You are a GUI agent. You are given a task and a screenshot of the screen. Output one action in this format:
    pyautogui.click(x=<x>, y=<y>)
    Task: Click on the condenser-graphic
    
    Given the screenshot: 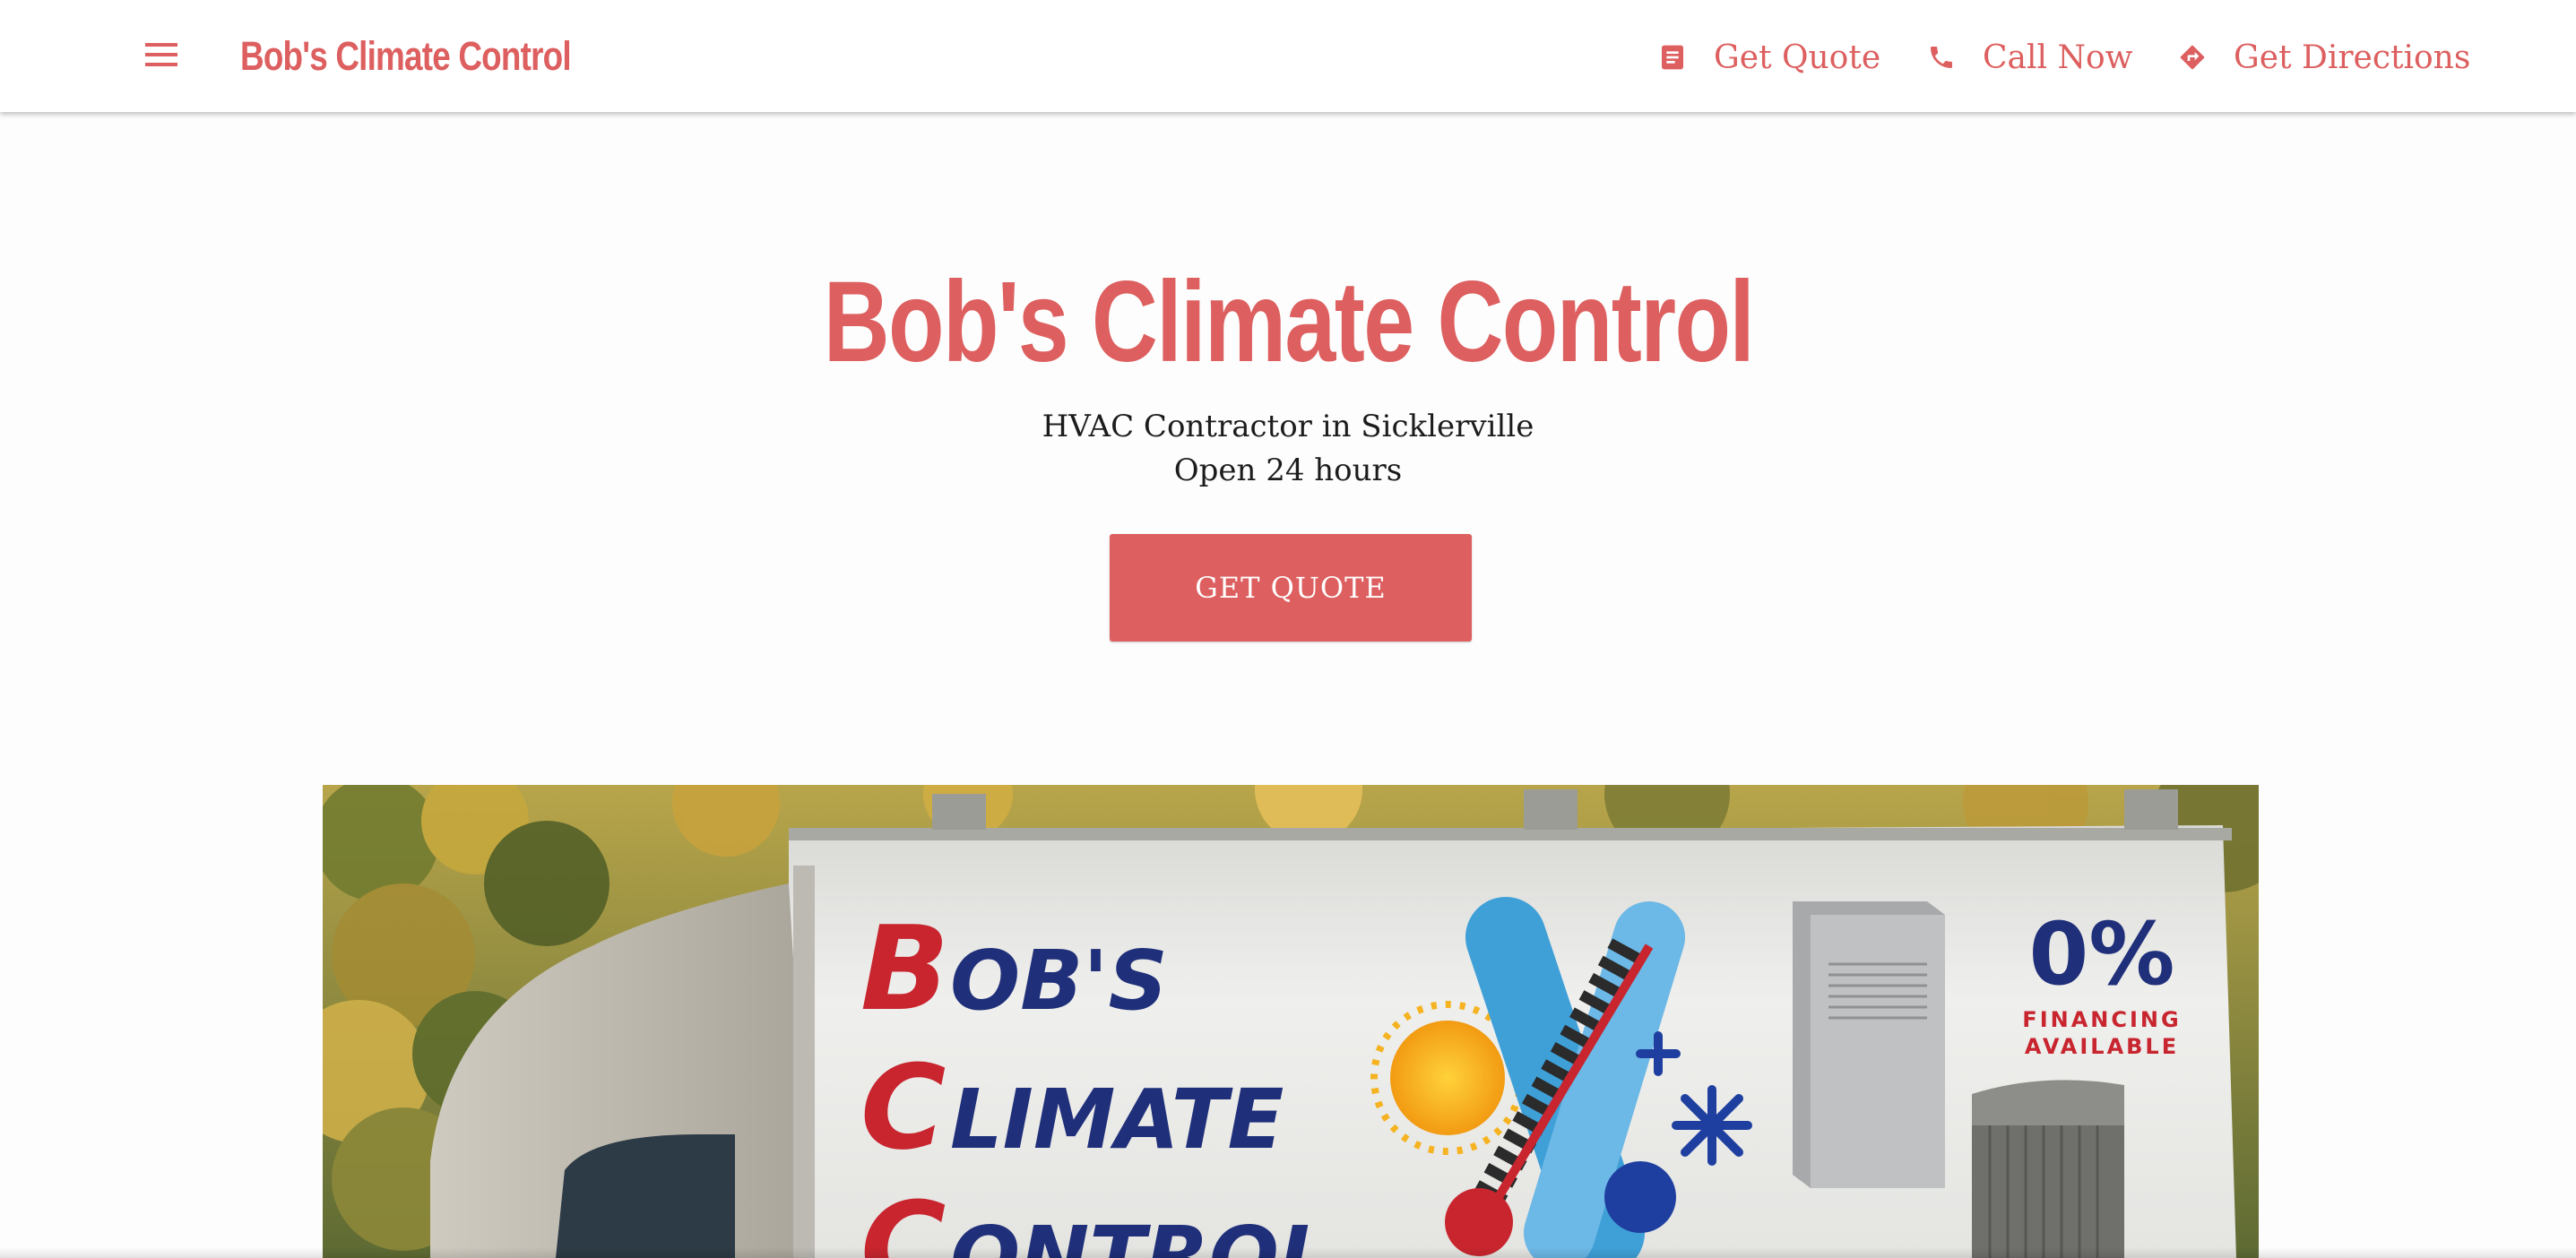 What is the action you would take?
    pyautogui.click(x=2048, y=1169)
    